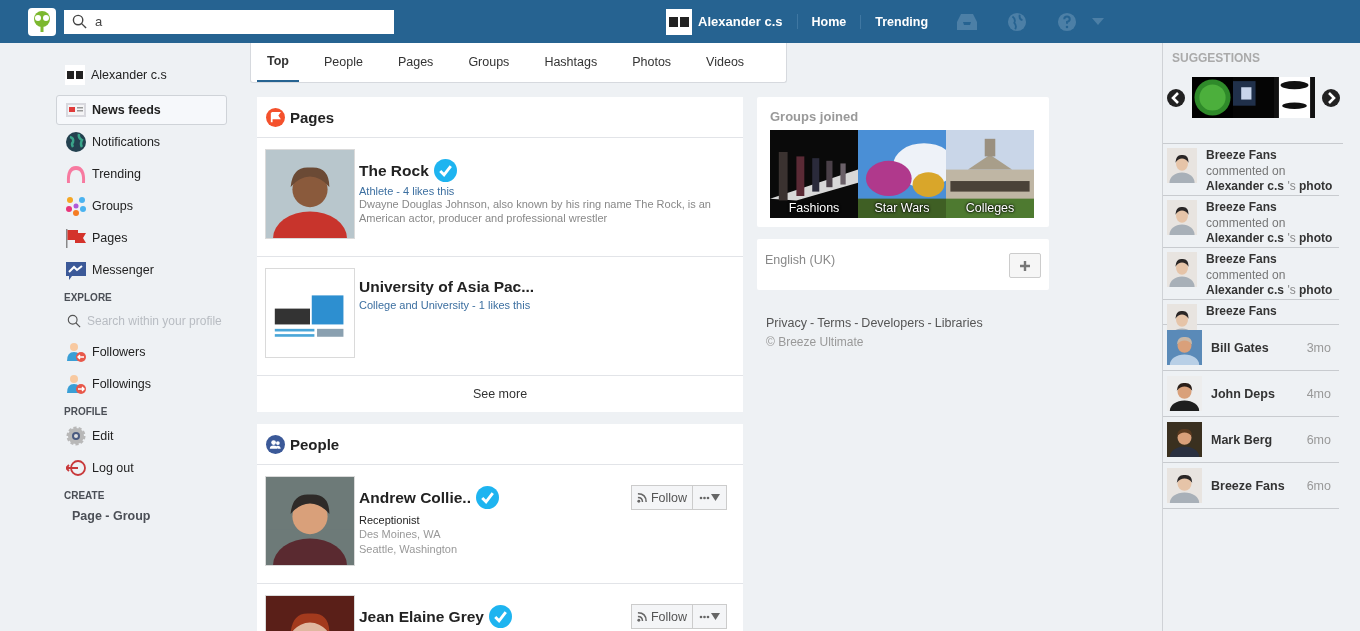  I want to click on chat-icon, so click(76, 270).